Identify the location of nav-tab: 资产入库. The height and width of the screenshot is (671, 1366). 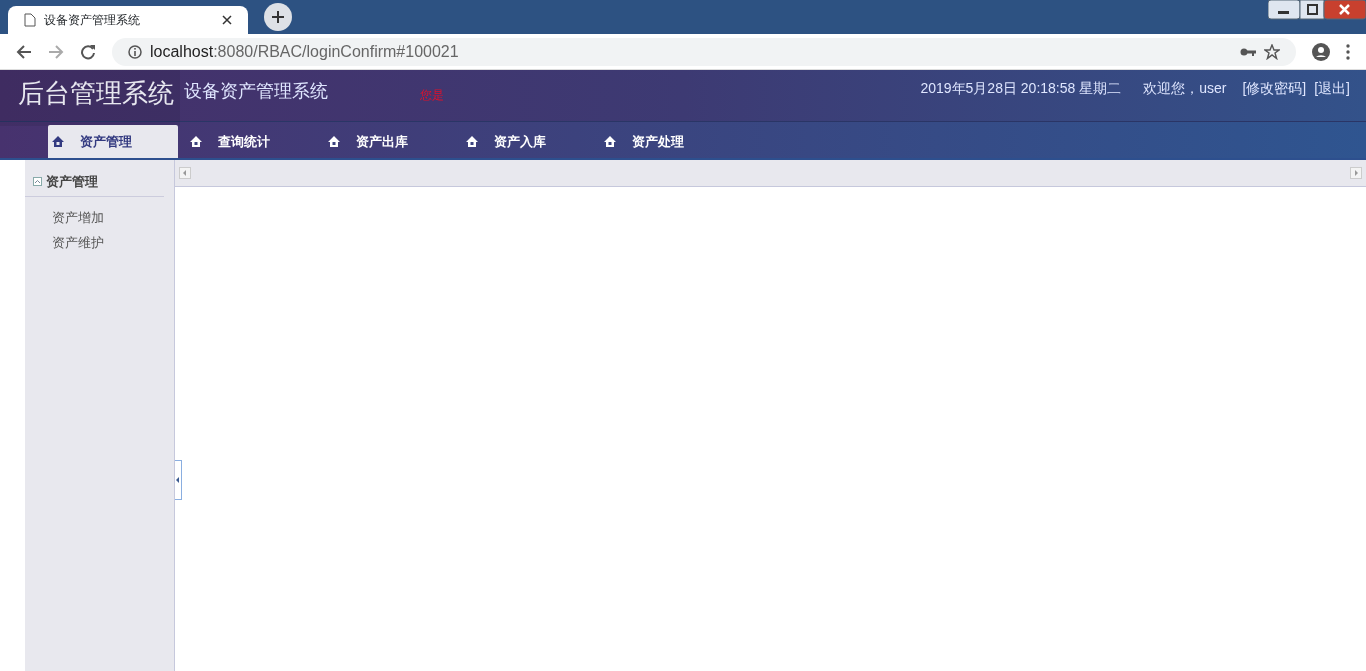
(527, 141).